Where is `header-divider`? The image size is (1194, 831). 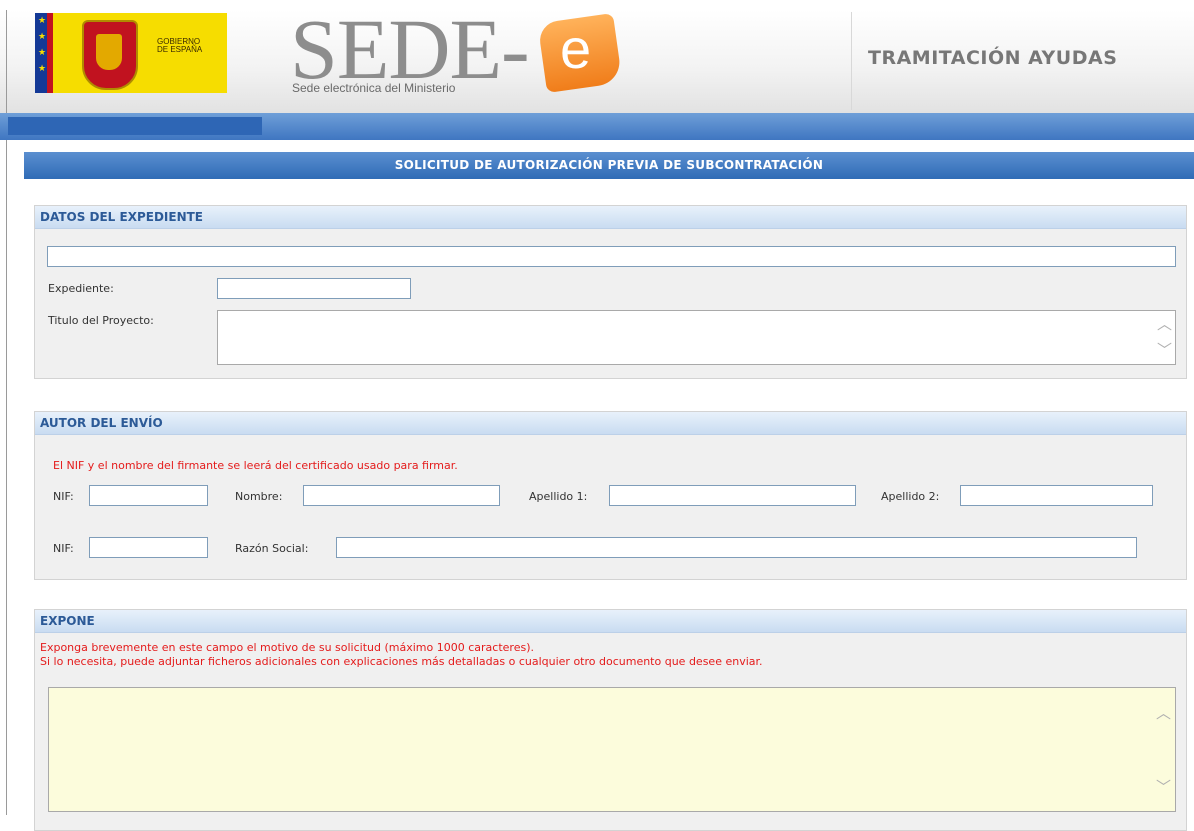
header-divider is located at coordinates (851, 61).